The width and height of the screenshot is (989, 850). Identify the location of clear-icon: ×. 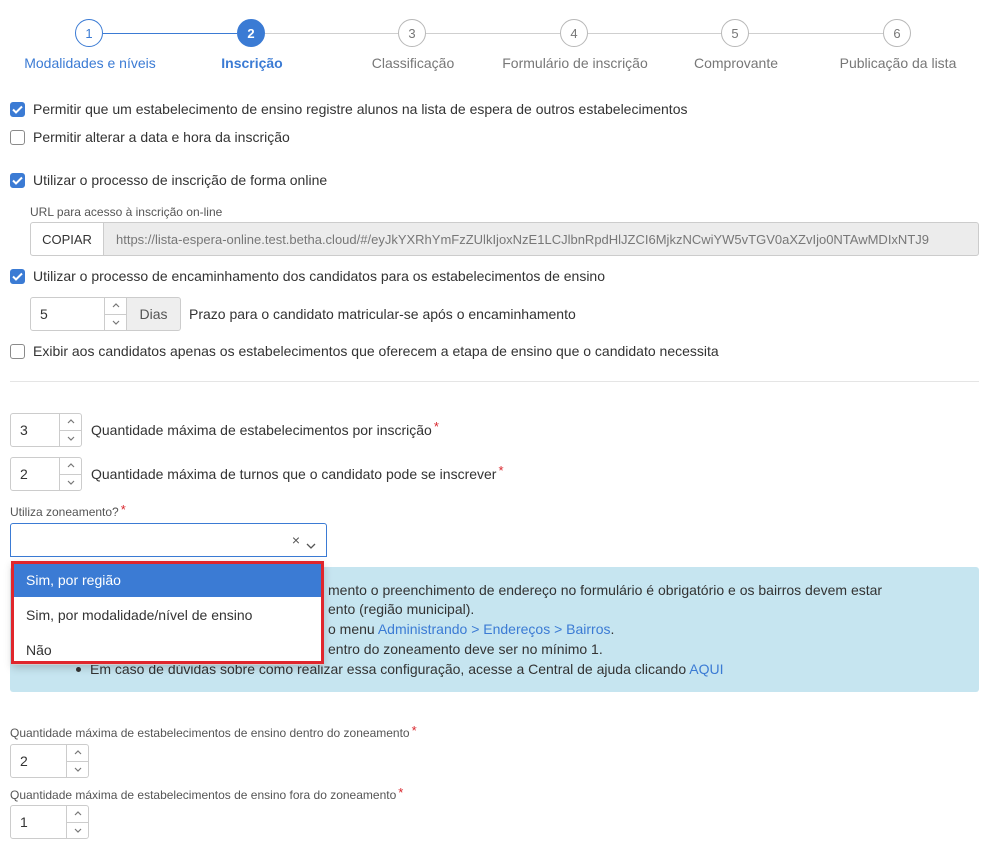
(296, 540).